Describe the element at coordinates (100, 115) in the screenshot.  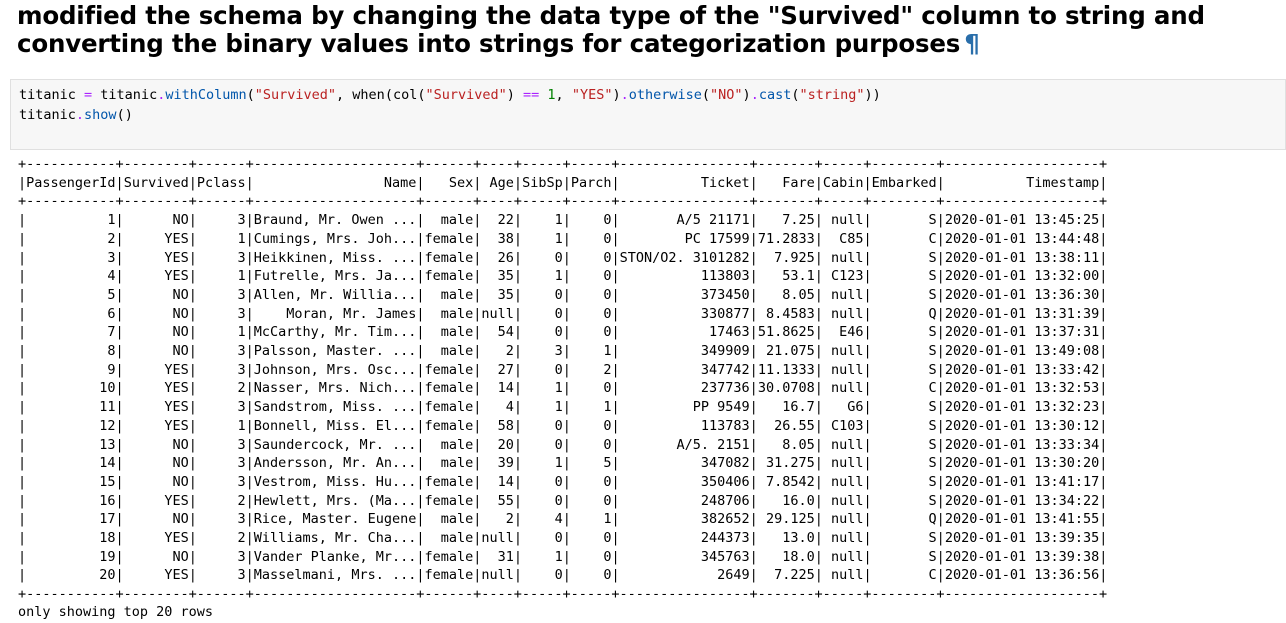
I see `code-token: show` at that location.